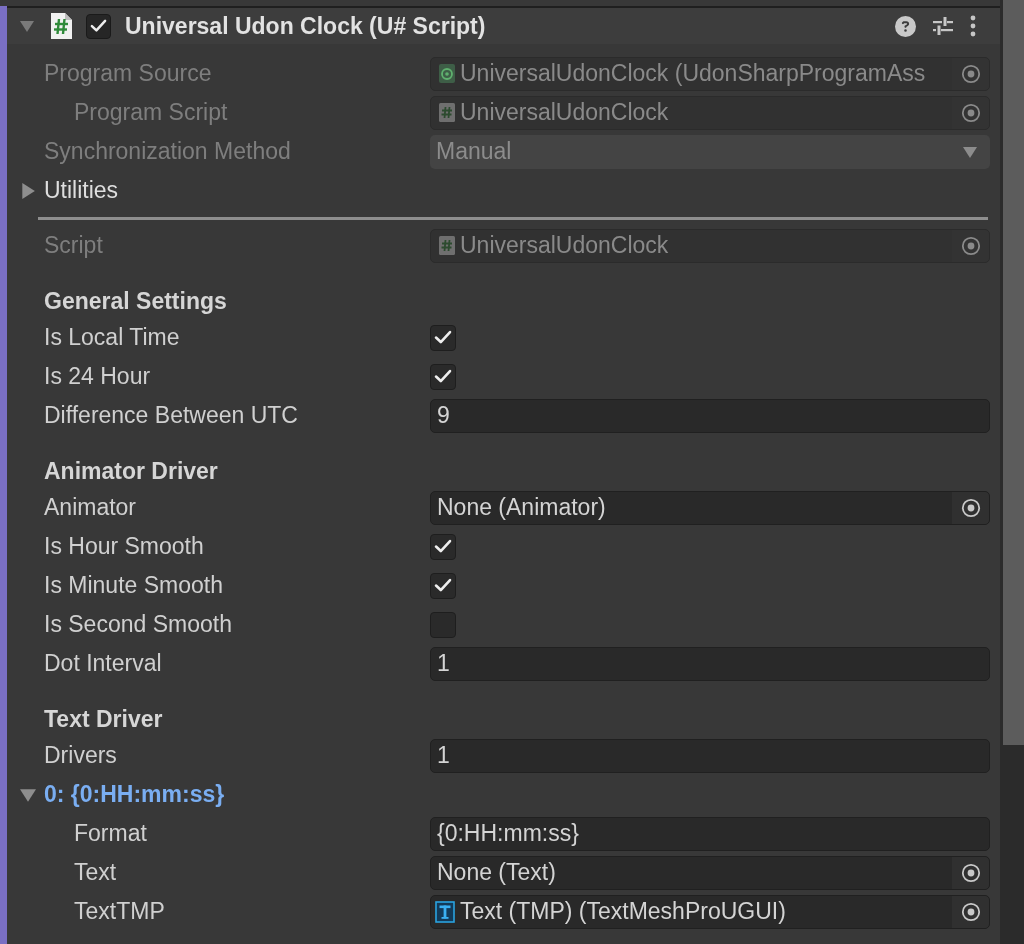  Describe the element at coordinates (97, 376) in the screenshot. I see `property-label: Is 24 Hour` at that location.